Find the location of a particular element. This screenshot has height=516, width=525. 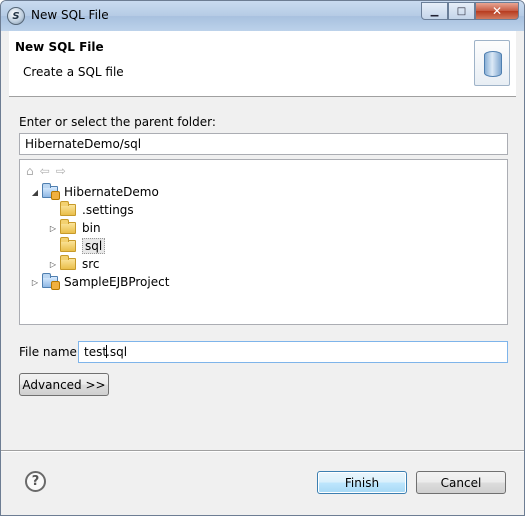

maximize-button: □ is located at coordinates (461, 11).